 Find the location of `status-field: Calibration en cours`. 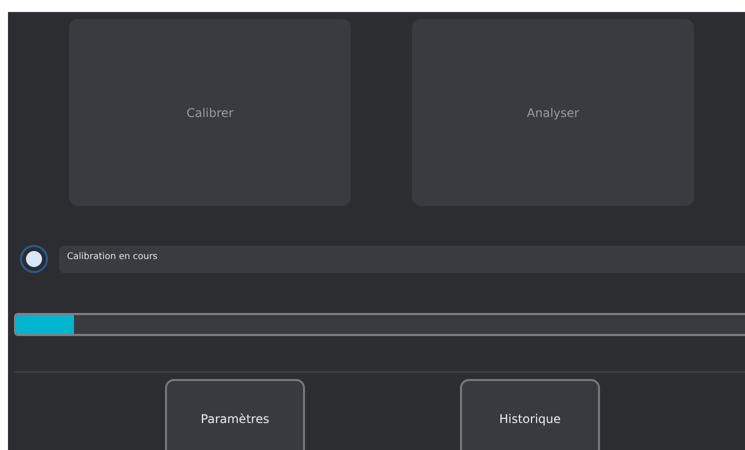

status-field: Calibration en cours is located at coordinates (402, 259).